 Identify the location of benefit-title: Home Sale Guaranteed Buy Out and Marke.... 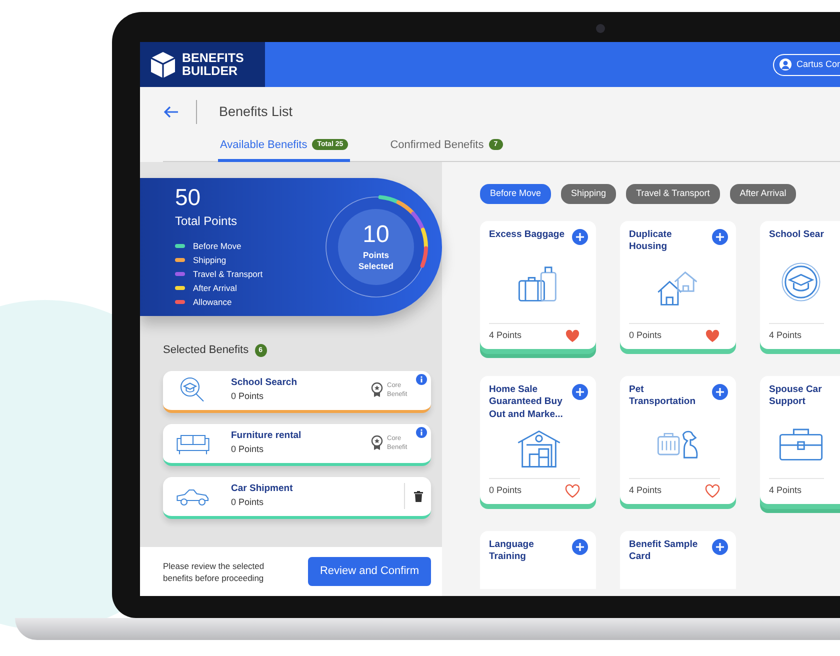
(526, 402).